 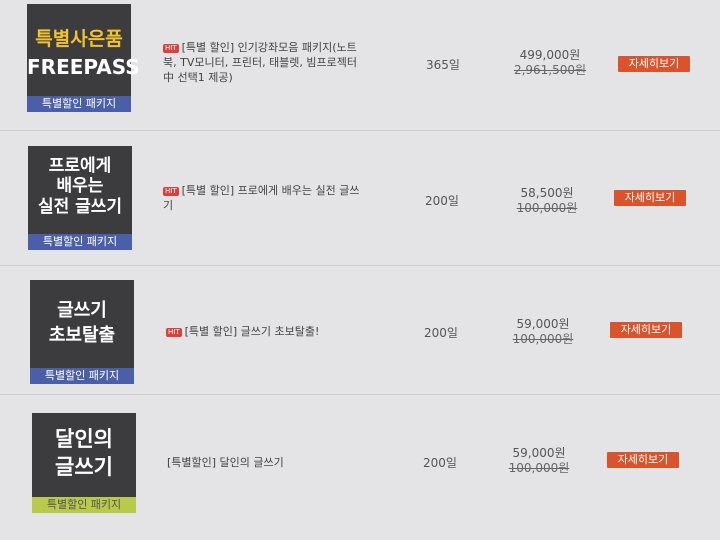 I want to click on period-text: 365일, so click(x=443, y=65).